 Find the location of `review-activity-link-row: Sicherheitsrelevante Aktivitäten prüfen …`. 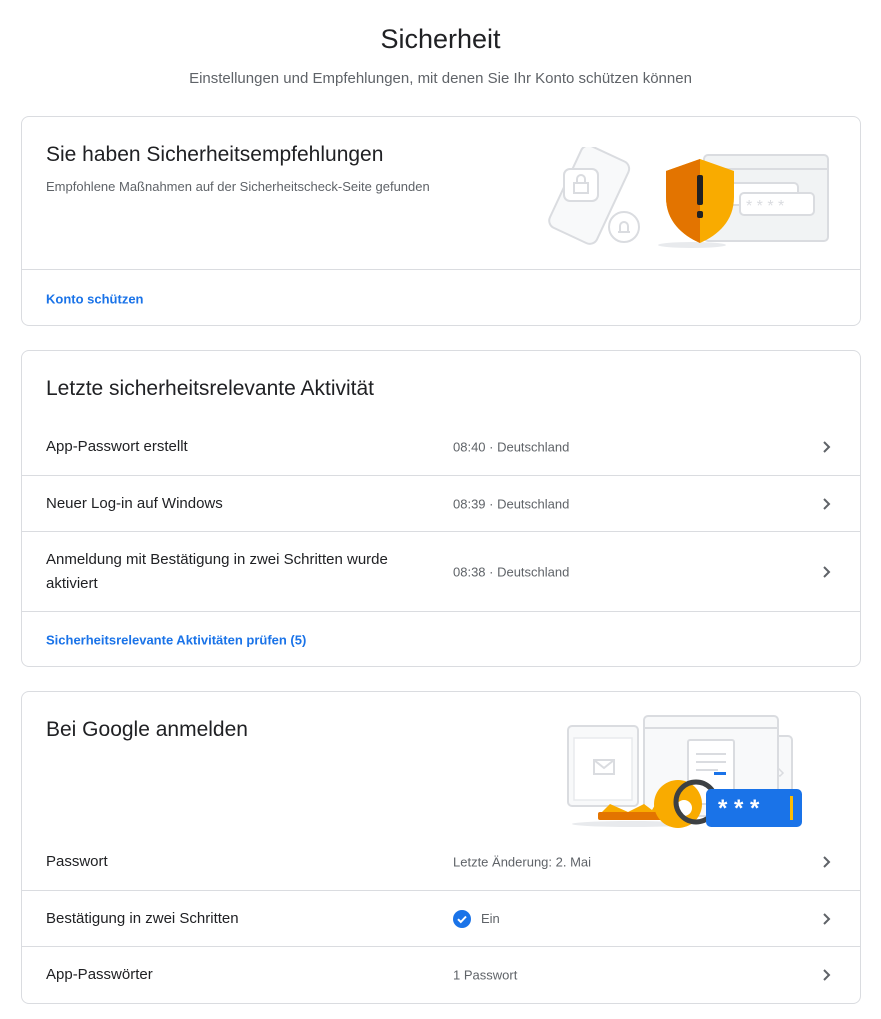

review-activity-link-row: Sicherheitsrelevante Aktivitäten prüfen … is located at coordinates (441, 638).